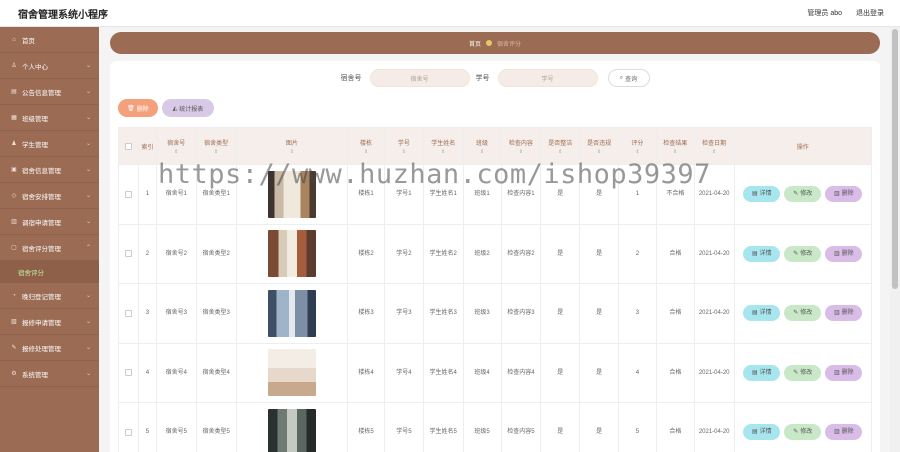  What do you see at coordinates (600, 146) in the screenshot?
I see `column-header-violation: 是否违规 ⇕` at bounding box center [600, 146].